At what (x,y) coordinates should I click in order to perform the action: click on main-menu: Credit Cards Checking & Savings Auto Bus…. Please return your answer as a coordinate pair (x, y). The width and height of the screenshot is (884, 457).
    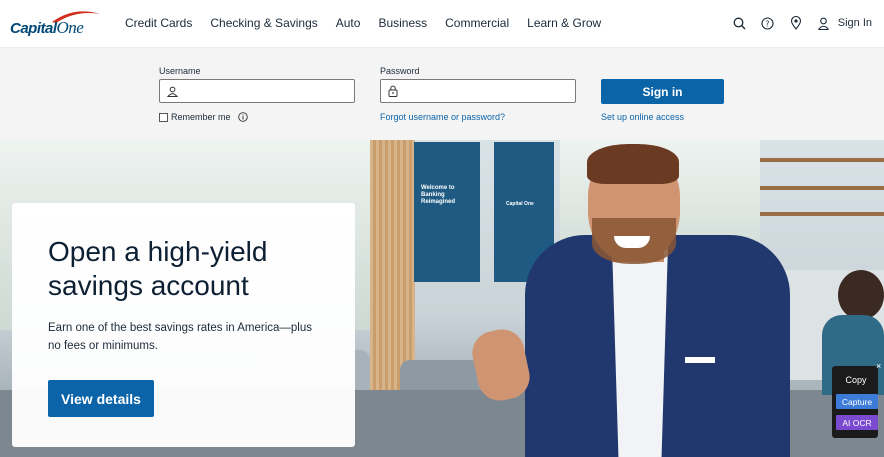
    Looking at the image, I should click on (372, 23).